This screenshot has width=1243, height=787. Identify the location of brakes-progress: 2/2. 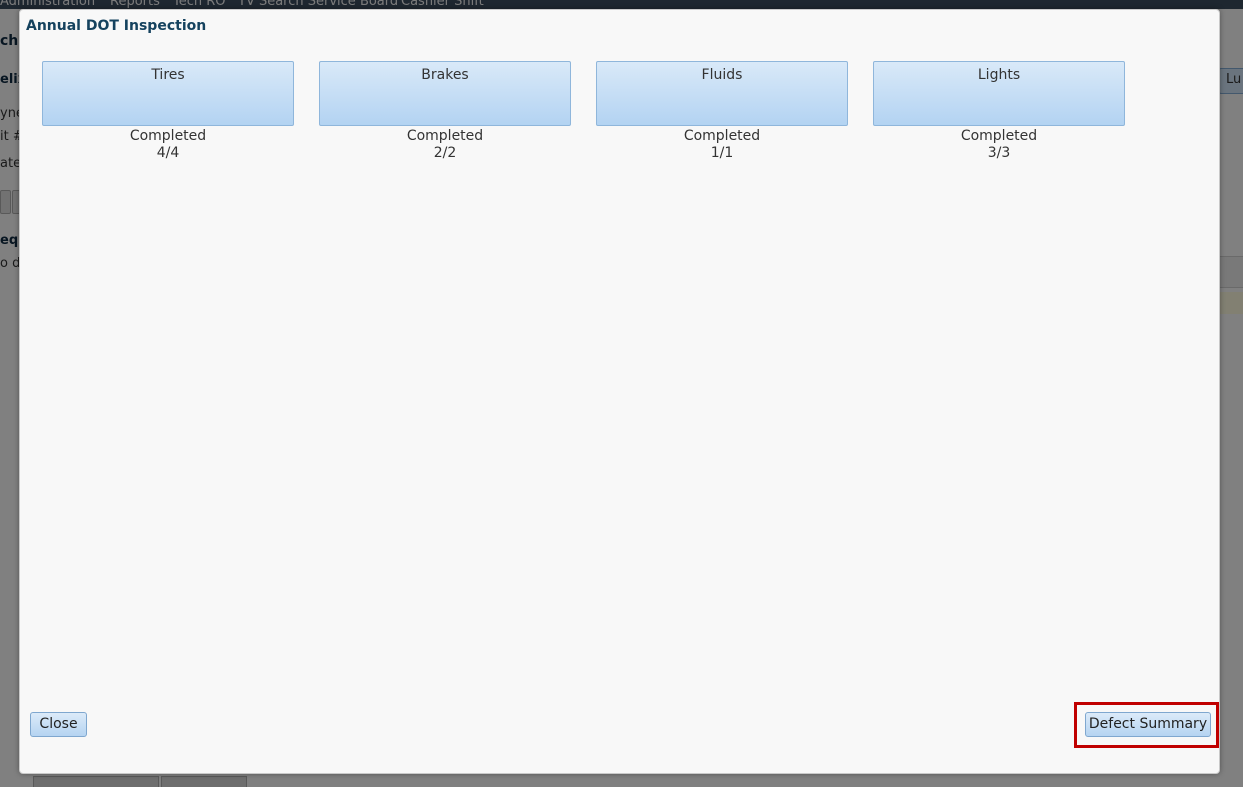
(445, 153).